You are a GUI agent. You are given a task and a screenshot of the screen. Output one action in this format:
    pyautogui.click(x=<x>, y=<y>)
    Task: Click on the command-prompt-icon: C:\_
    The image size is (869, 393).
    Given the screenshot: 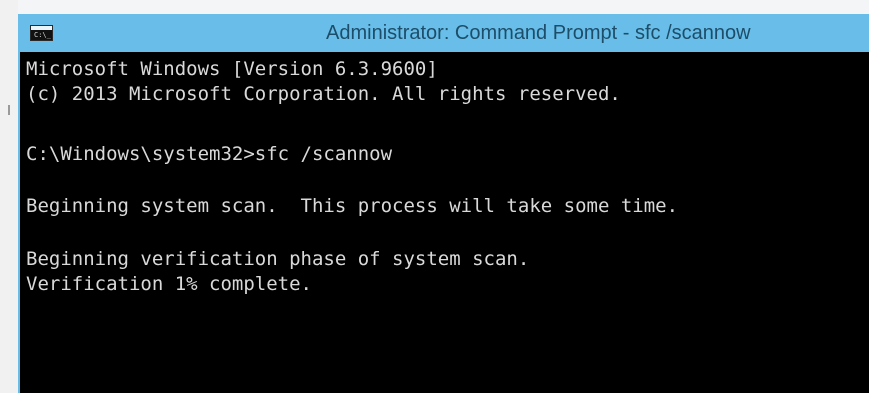 What is the action you would take?
    pyautogui.click(x=41, y=33)
    